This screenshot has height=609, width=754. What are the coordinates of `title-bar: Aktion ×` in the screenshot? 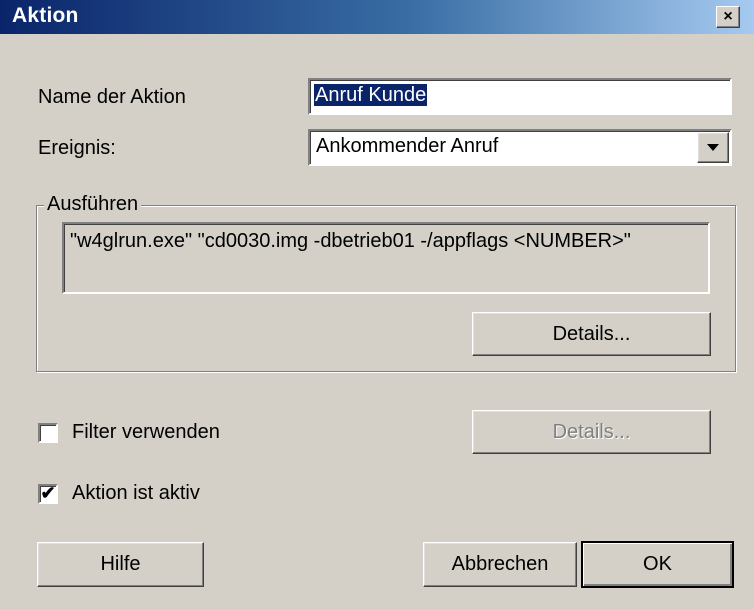 It's located at (377, 17).